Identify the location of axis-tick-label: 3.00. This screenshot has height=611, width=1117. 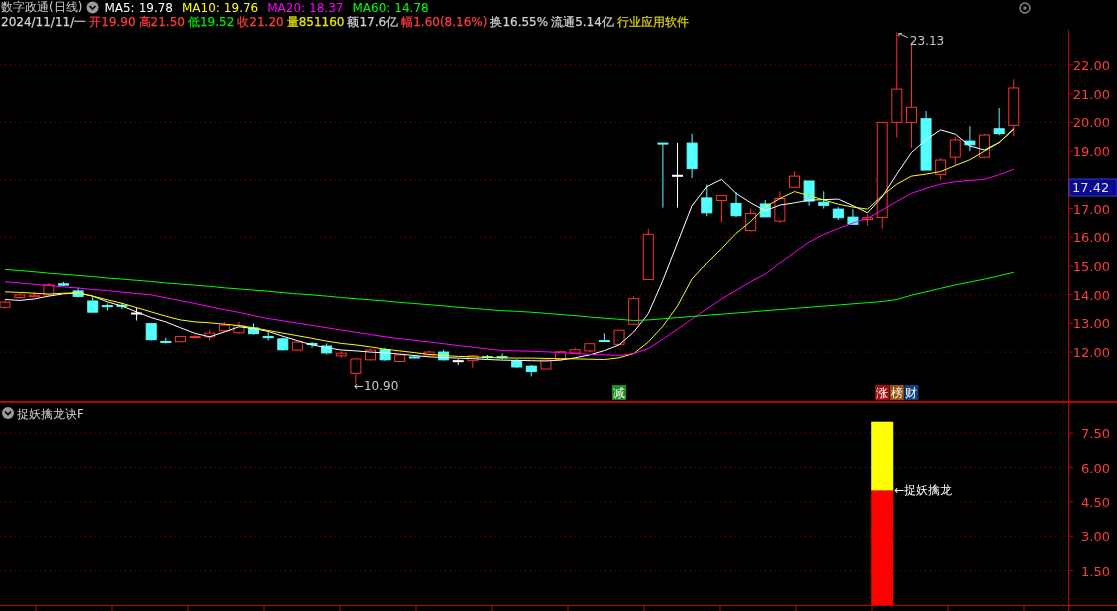
(1095, 537).